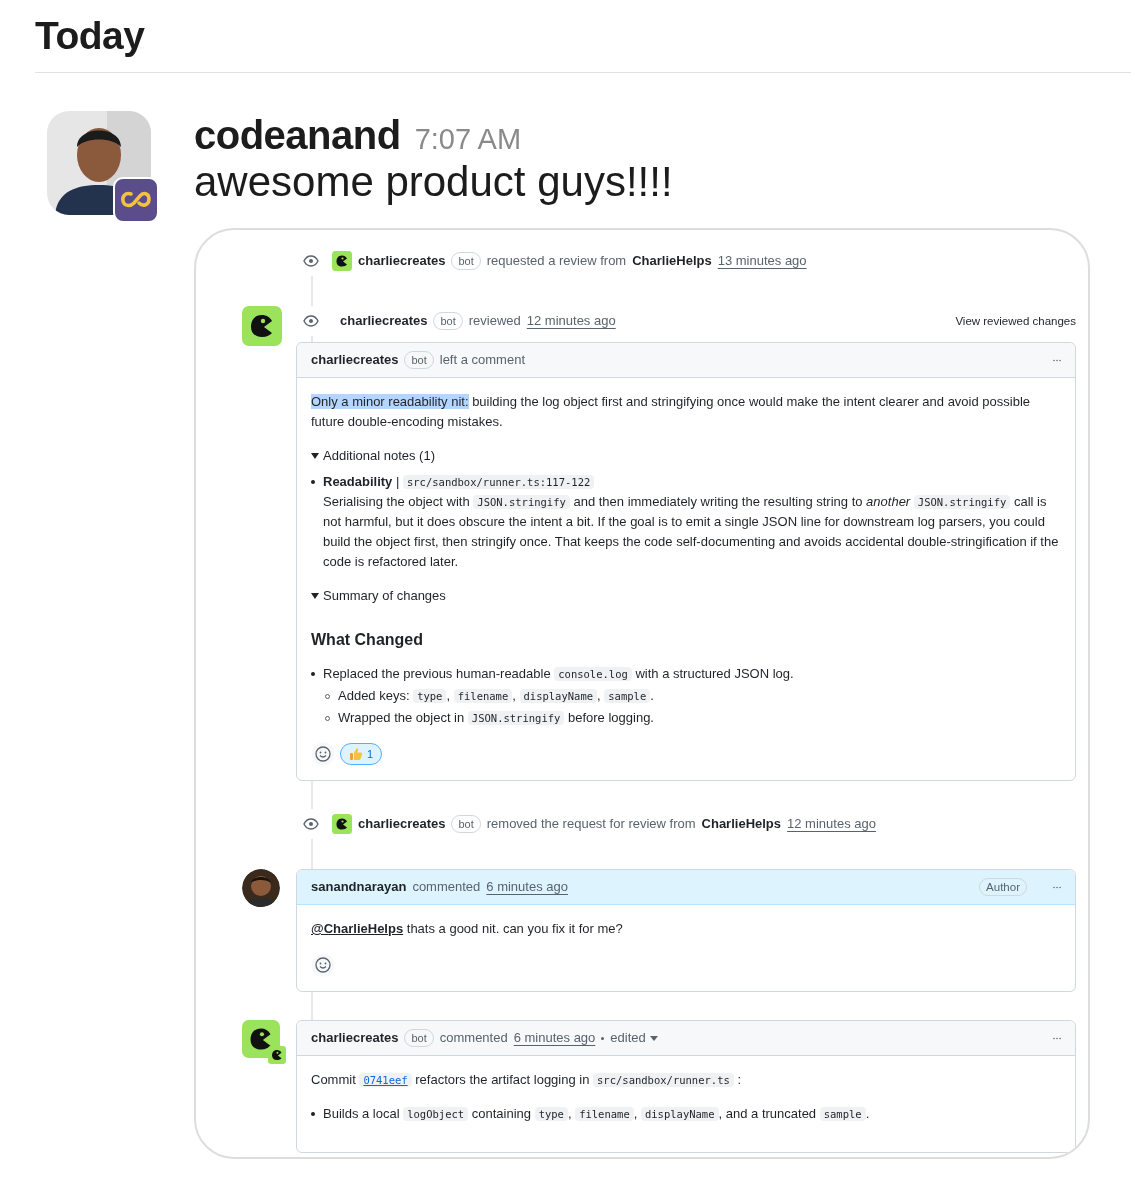 This screenshot has height=1200, width=1131. Describe the element at coordinates (494, 321) in the screenshot. I see `action-text: reviewed` at that location.